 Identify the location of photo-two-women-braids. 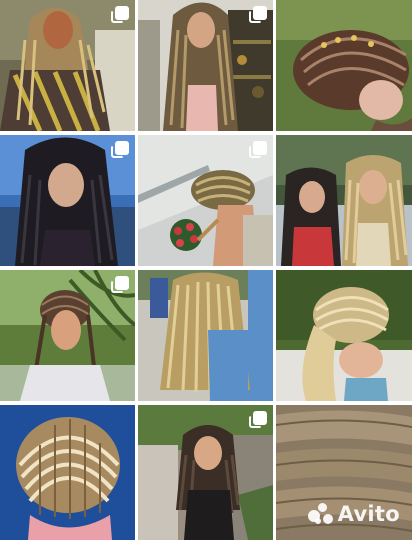
(344, 200).